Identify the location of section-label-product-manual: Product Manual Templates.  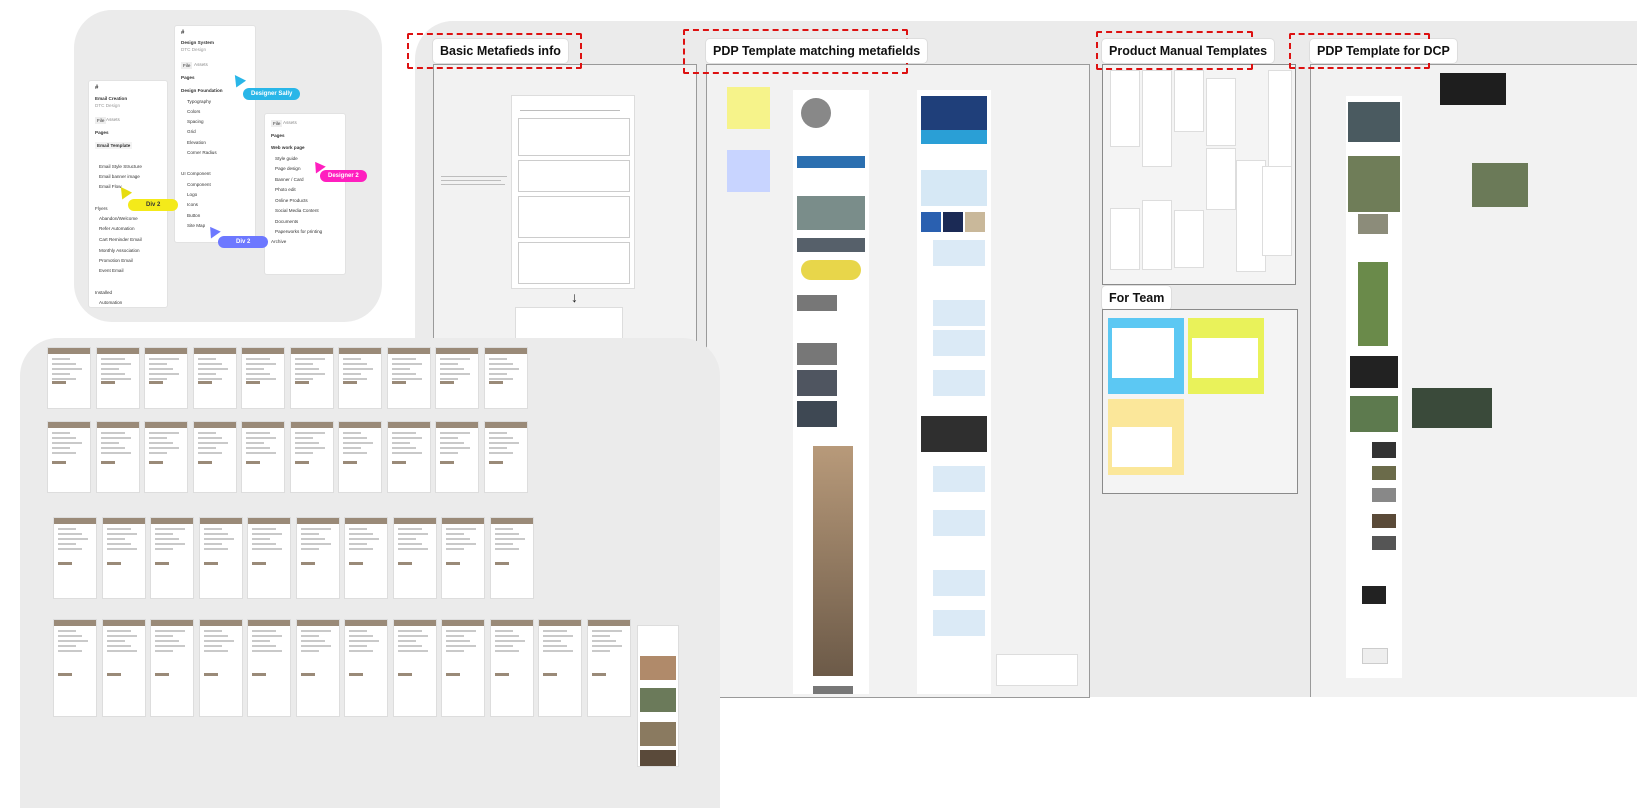
(1188, 51).